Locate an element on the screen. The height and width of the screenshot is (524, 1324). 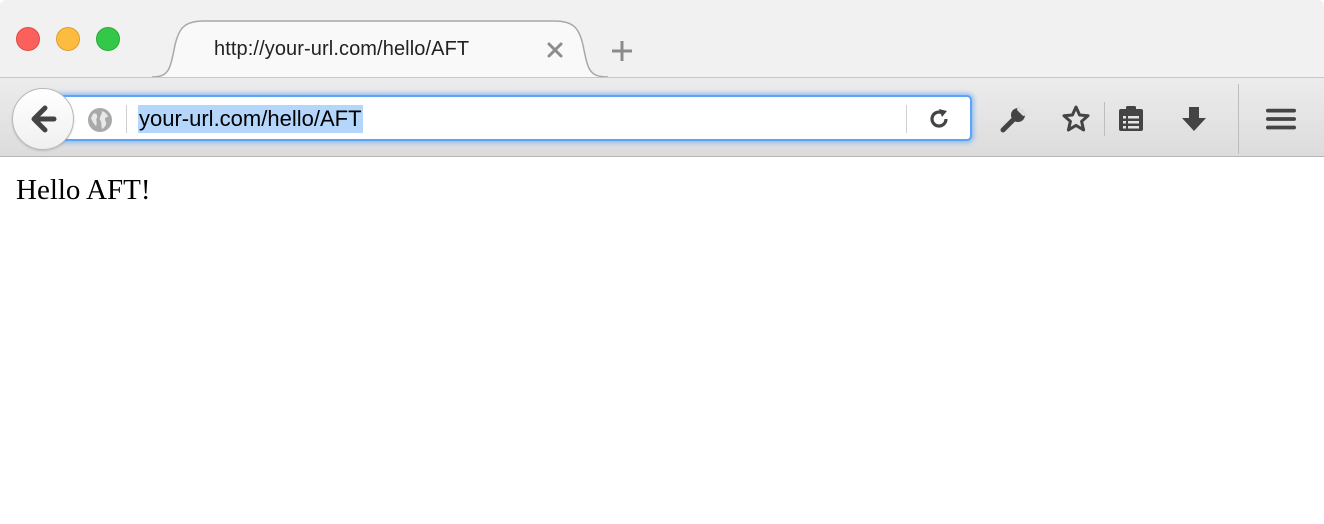
url-text: your-url.com/hello/AFT is located at coordinates (250, 119).